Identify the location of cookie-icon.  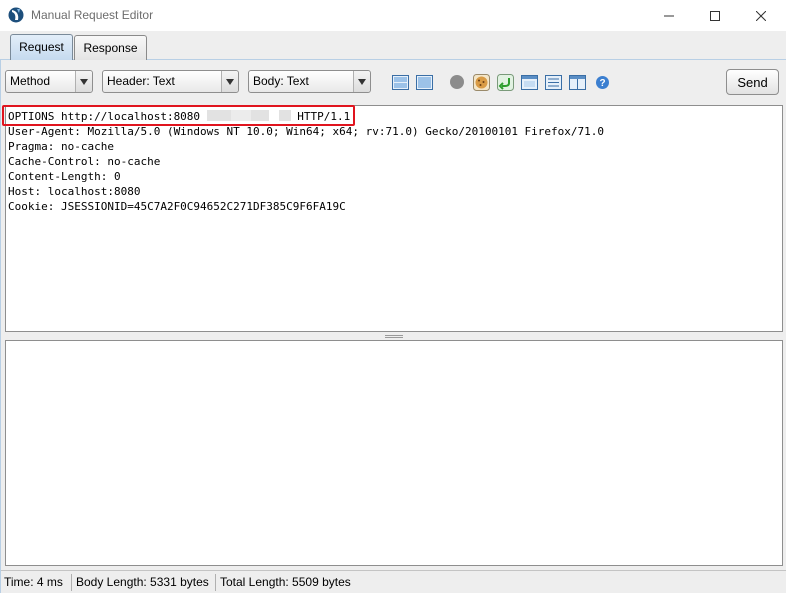
(481, 82).